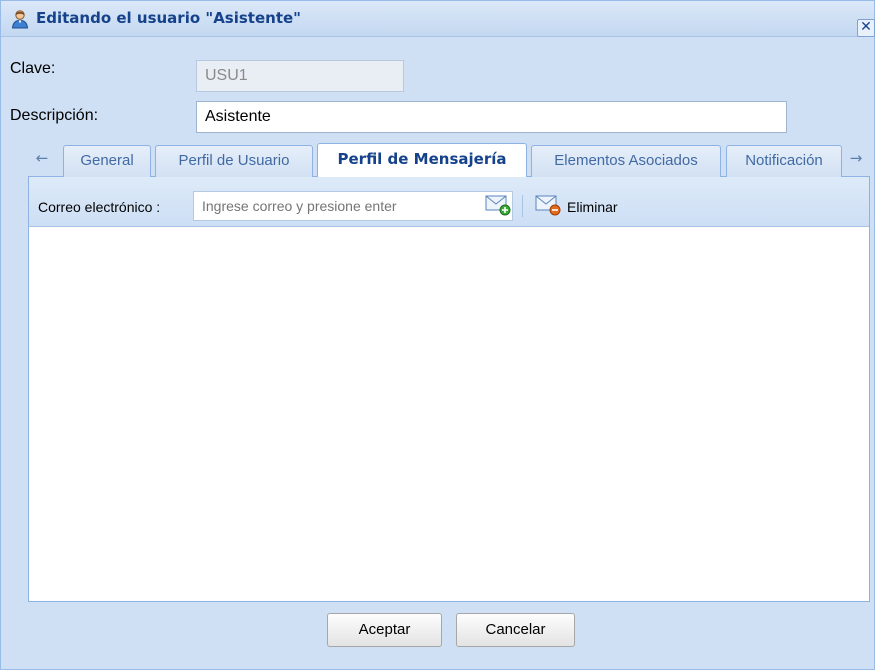  I want to click on clave-label: Clave:, so click(33, 68).